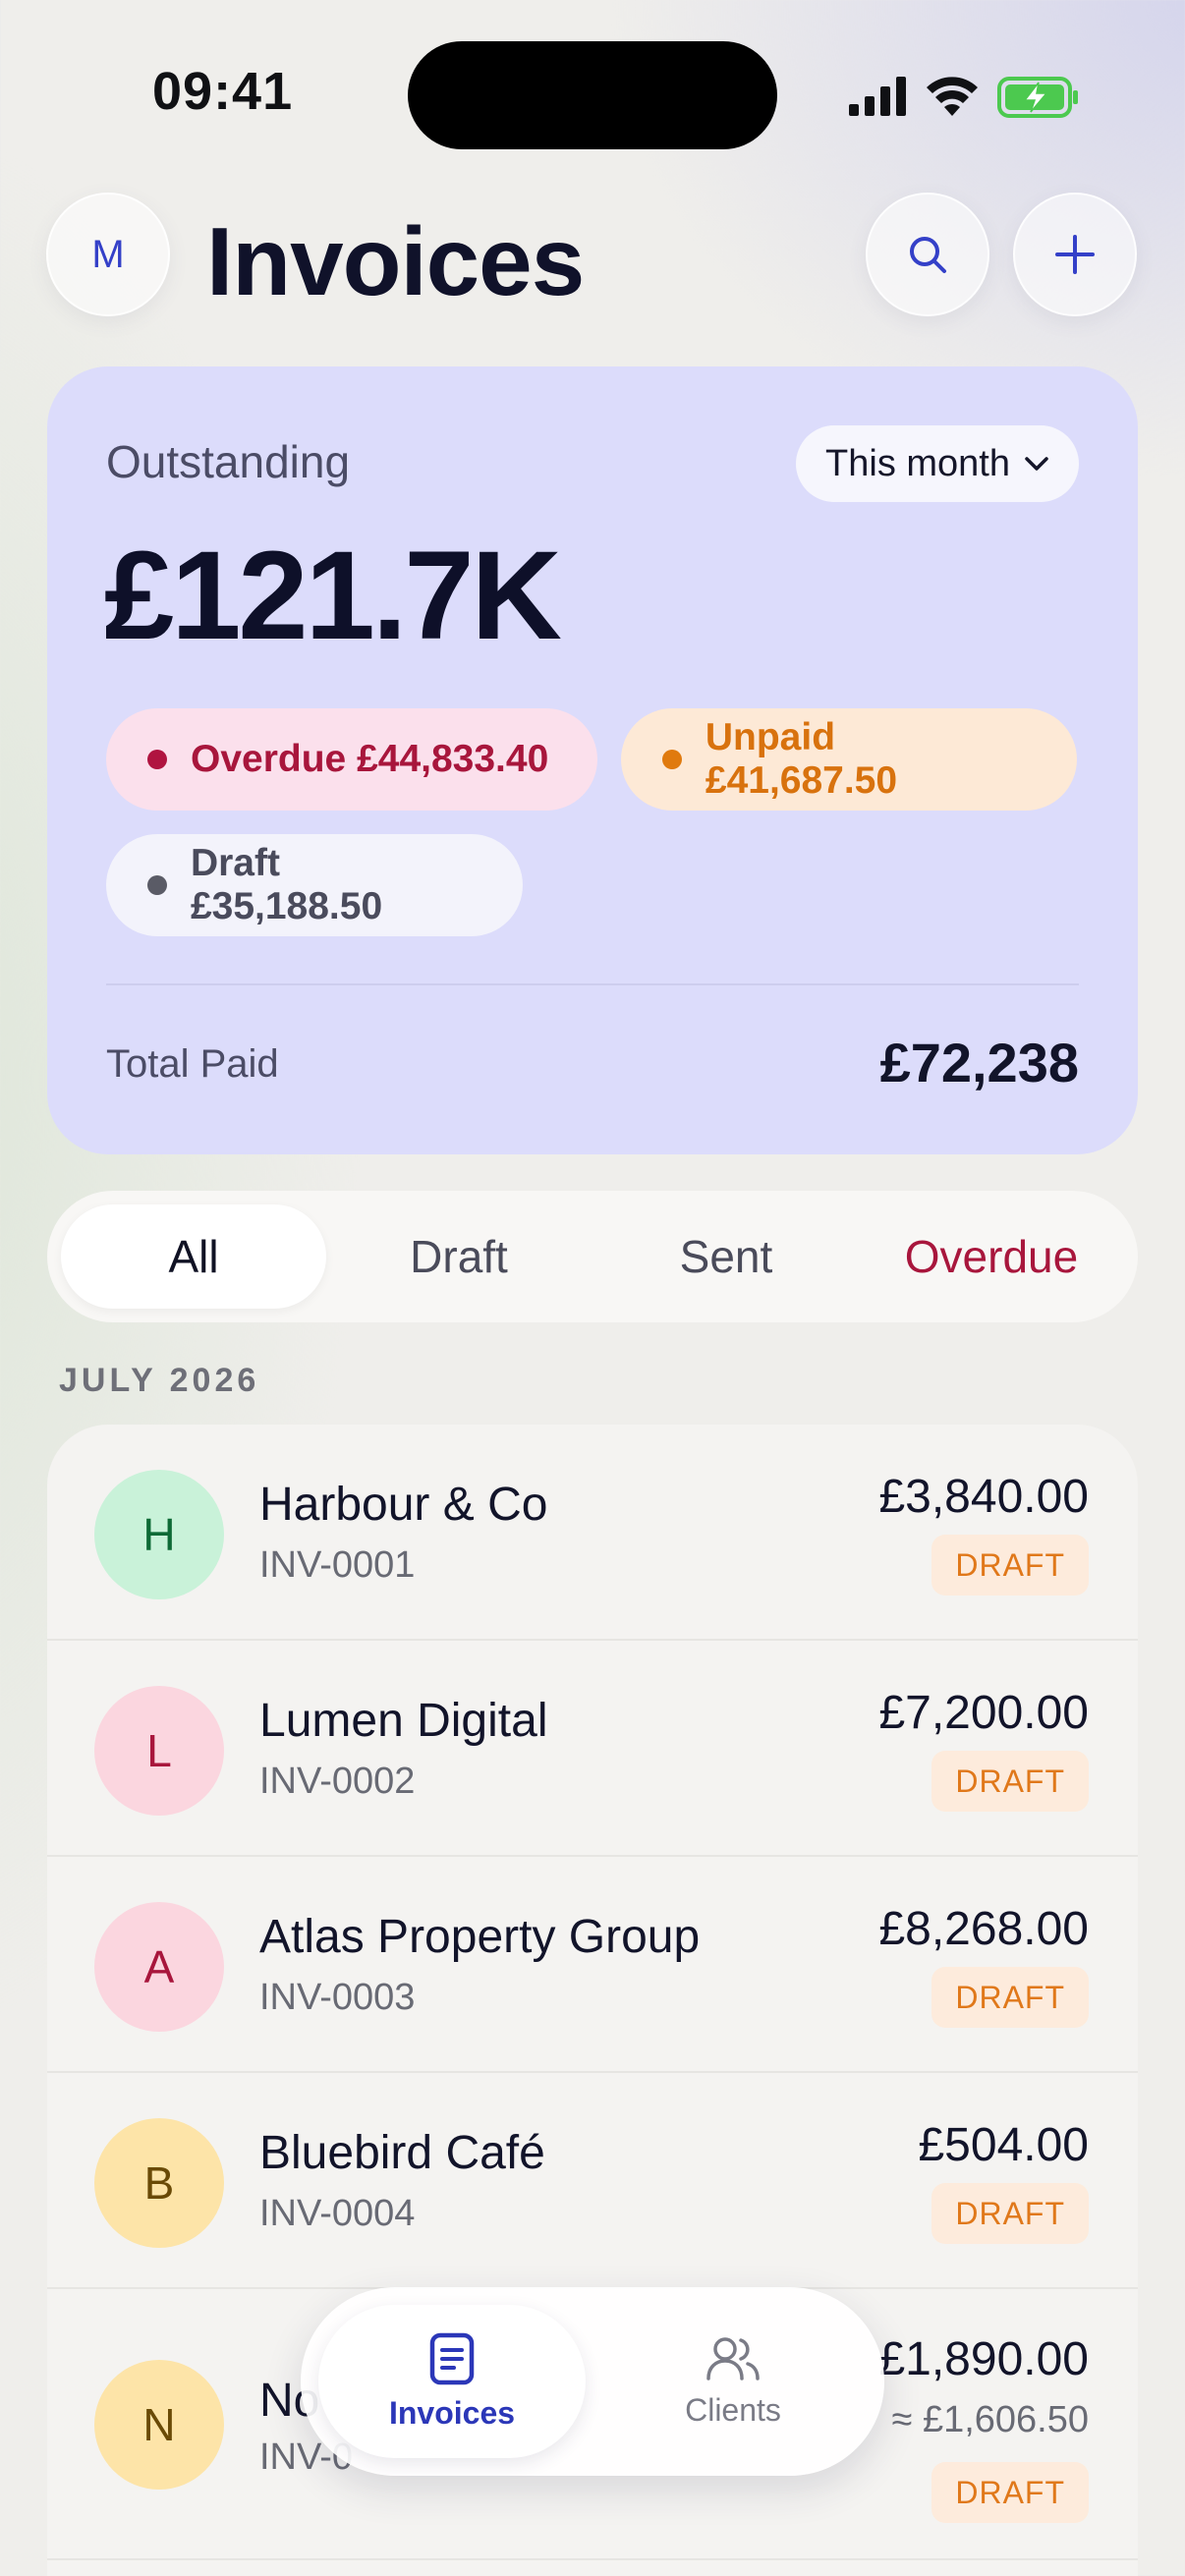  What do you see at coordinates (287, 884) in the screenshot?
I see `draft-pill-label: Draft £35,188.50` at bounding box center [287, 884].